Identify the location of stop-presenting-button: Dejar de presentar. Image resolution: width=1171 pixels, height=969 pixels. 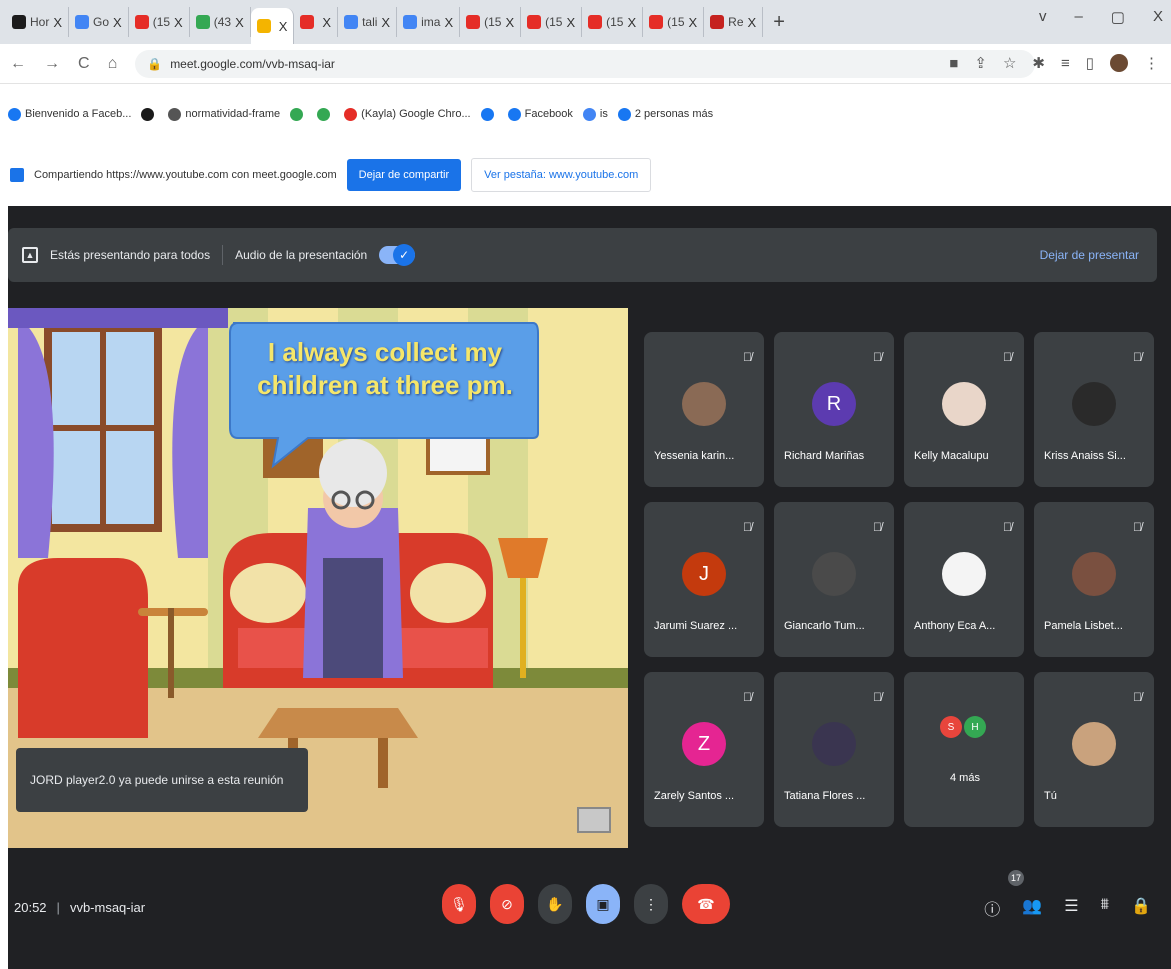
(1089, 255).